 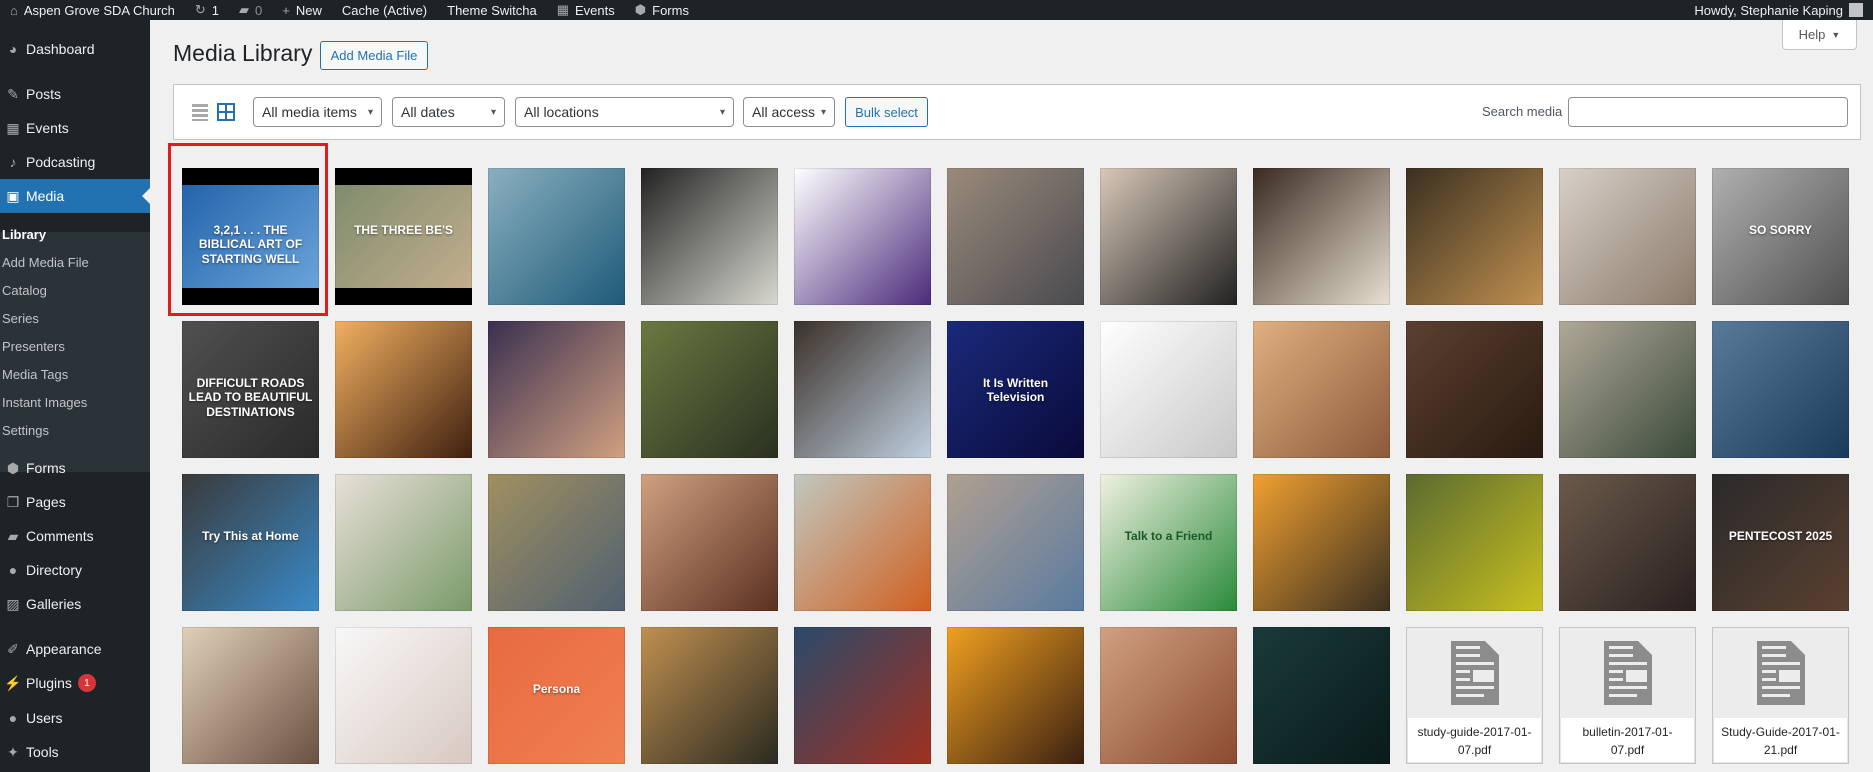 I want to click on submenu-item-settings: Settings, so click(x=25, y=430).